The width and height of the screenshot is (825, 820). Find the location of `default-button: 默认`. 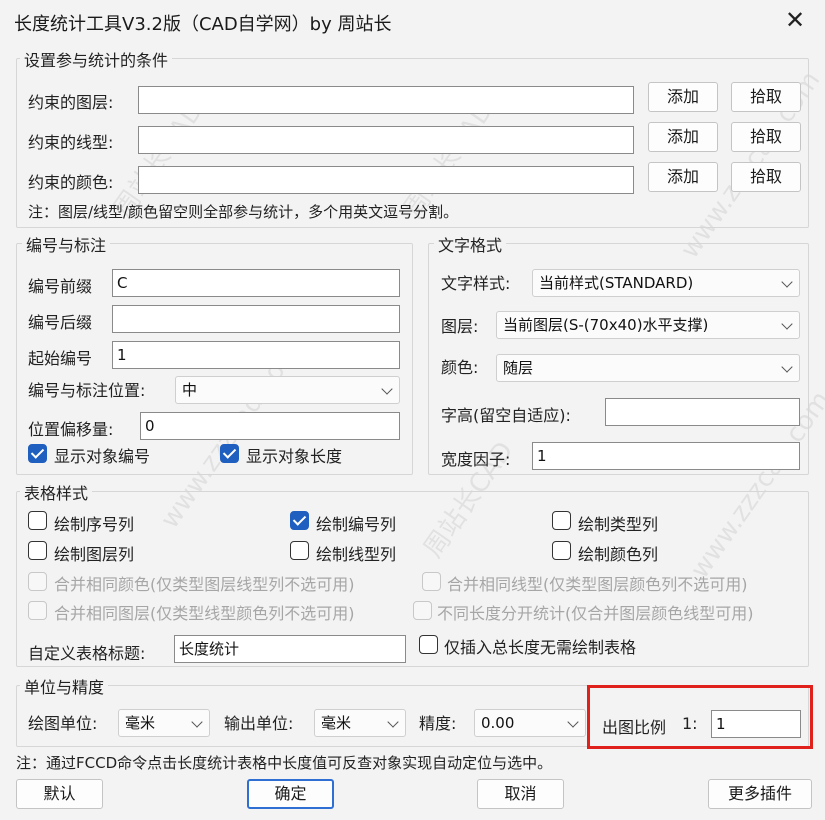

default-button: 默认 is located at coordinates (59, 794).